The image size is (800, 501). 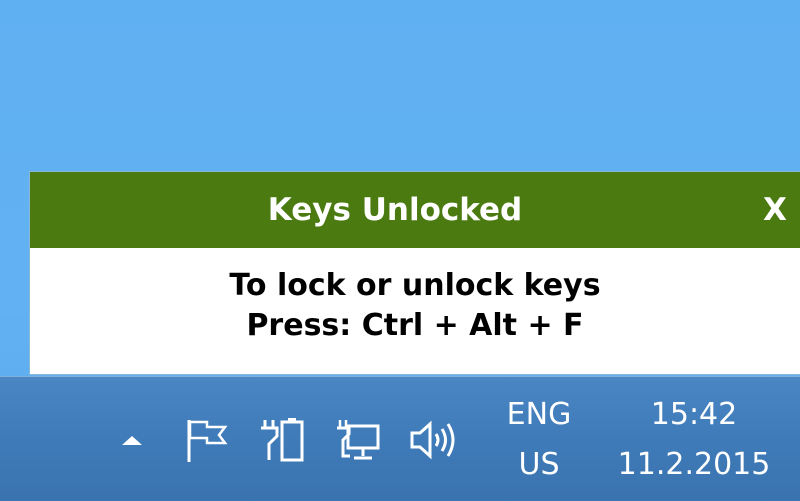 I want to click on notification-message-line-1: To lock or unlock keys, so click(x=415, y=285).